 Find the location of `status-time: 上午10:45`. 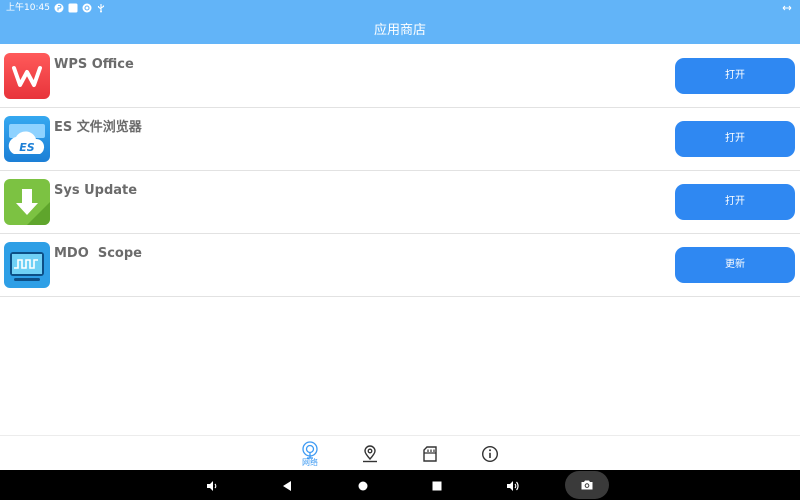

status-time: 上午10:45 is located at coordinates (28, 8).